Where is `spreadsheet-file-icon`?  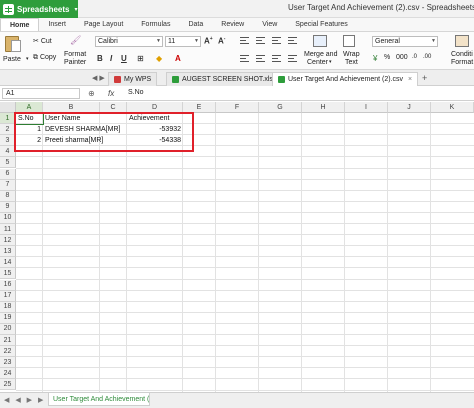
spreadsheet-file-icon is located at coordinates (175, 79).